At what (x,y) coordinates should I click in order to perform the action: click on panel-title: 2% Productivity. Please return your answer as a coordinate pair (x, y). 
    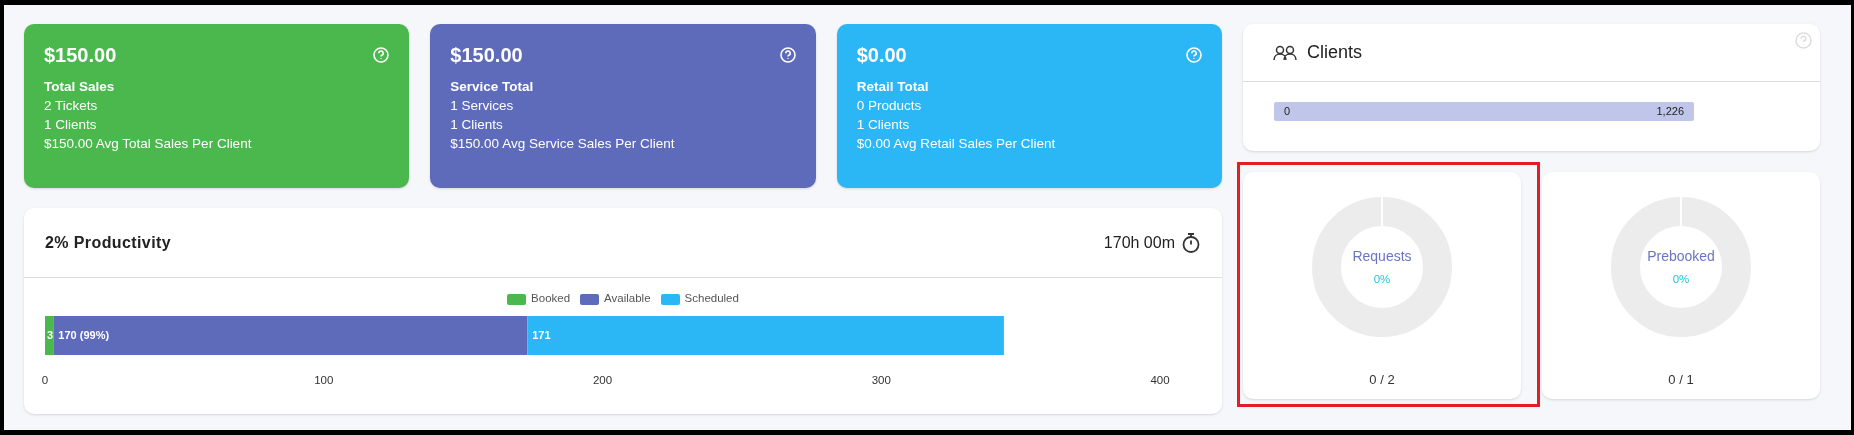
    Looking at the image, I should click on (108, 242).